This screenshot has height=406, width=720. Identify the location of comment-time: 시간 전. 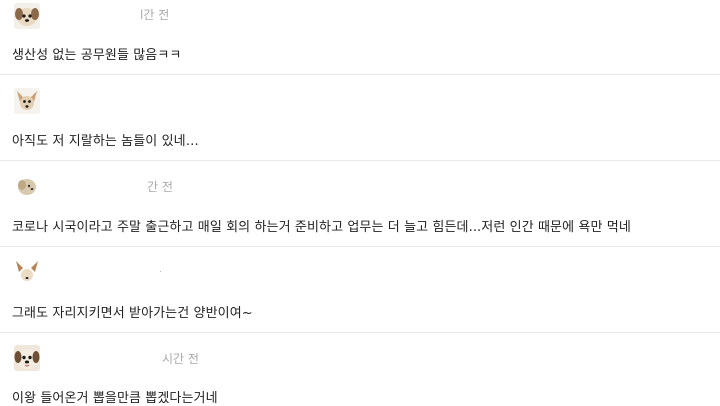
(180, 359).